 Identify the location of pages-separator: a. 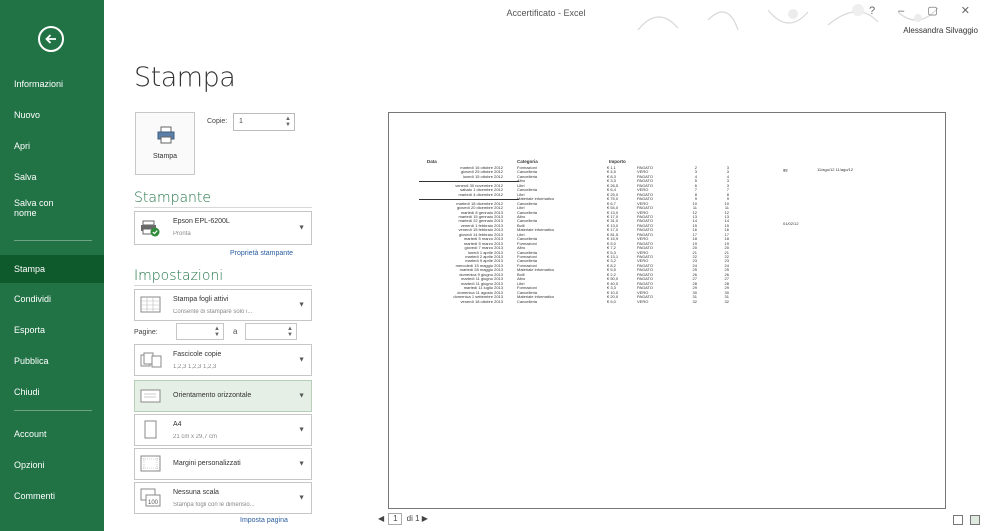
(235, 331).